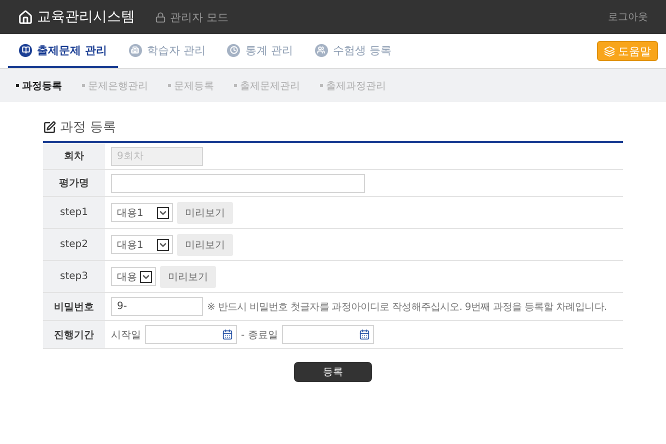  Describe the element at coordinates (74, 183) in the screenshot. I see `field-label: 평가명` at that location.